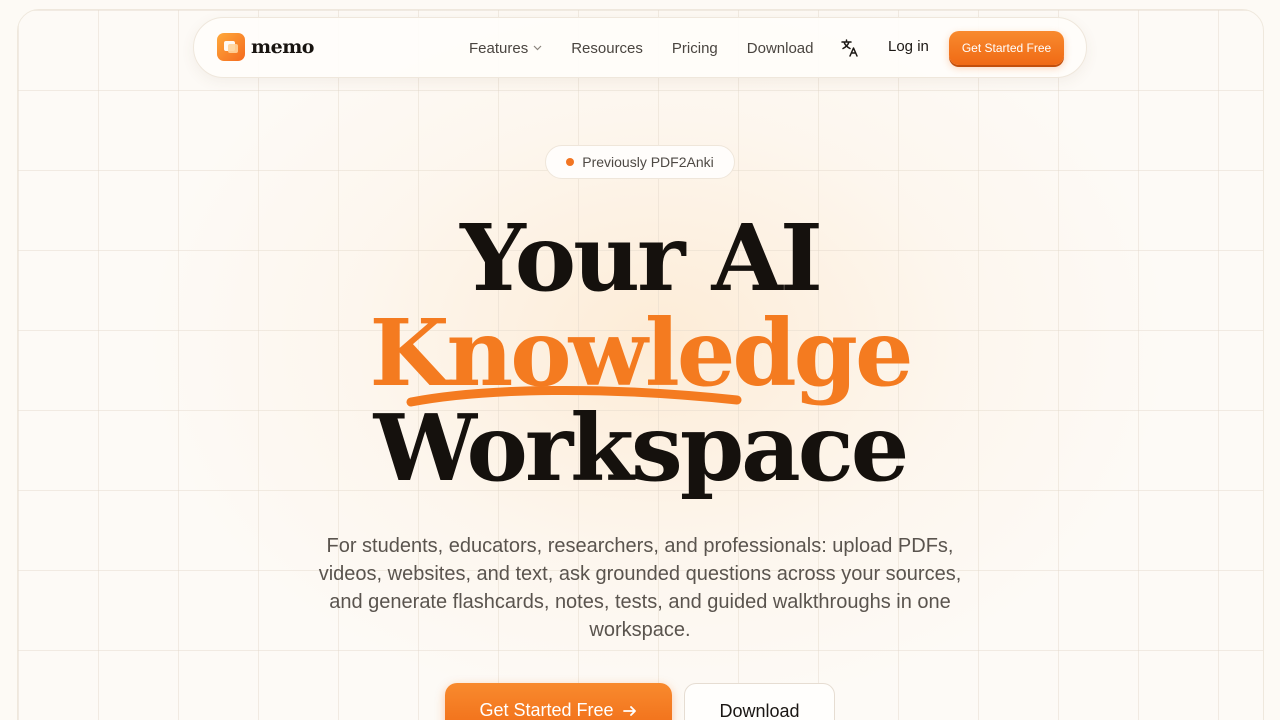 The height and width of the screenshot is (720, 1280). Describe the element at coordinates (546, 710) in the screenshot. I see `get-started-label: Get Started Free` at that location.